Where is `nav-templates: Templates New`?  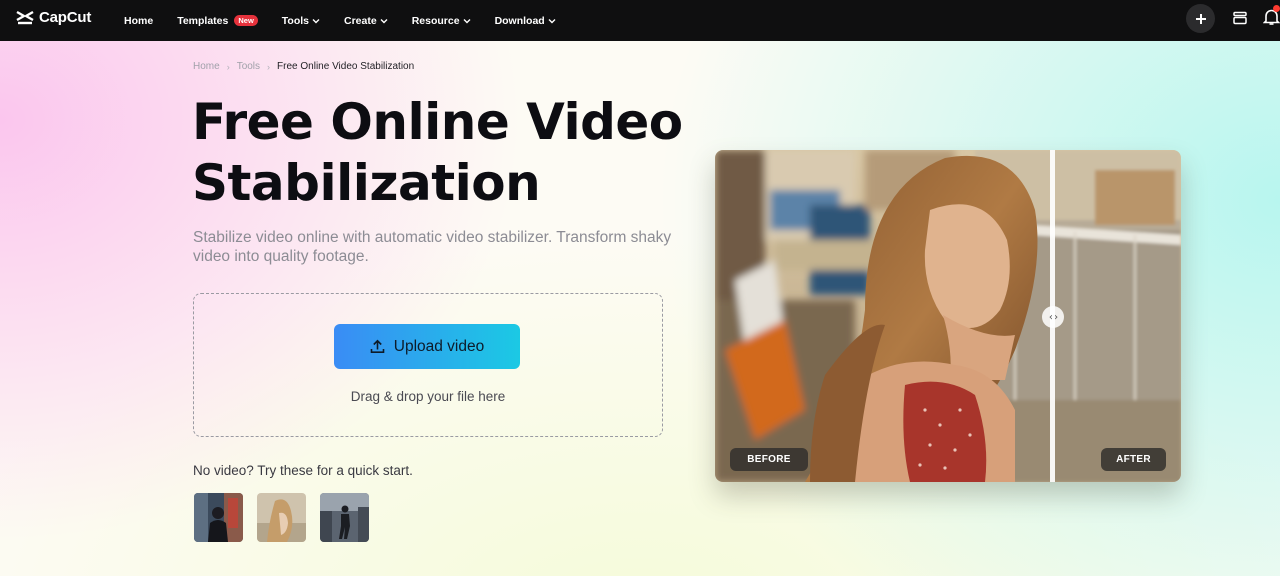
nav-templates: Templates New is located at coordinates (217, 21).